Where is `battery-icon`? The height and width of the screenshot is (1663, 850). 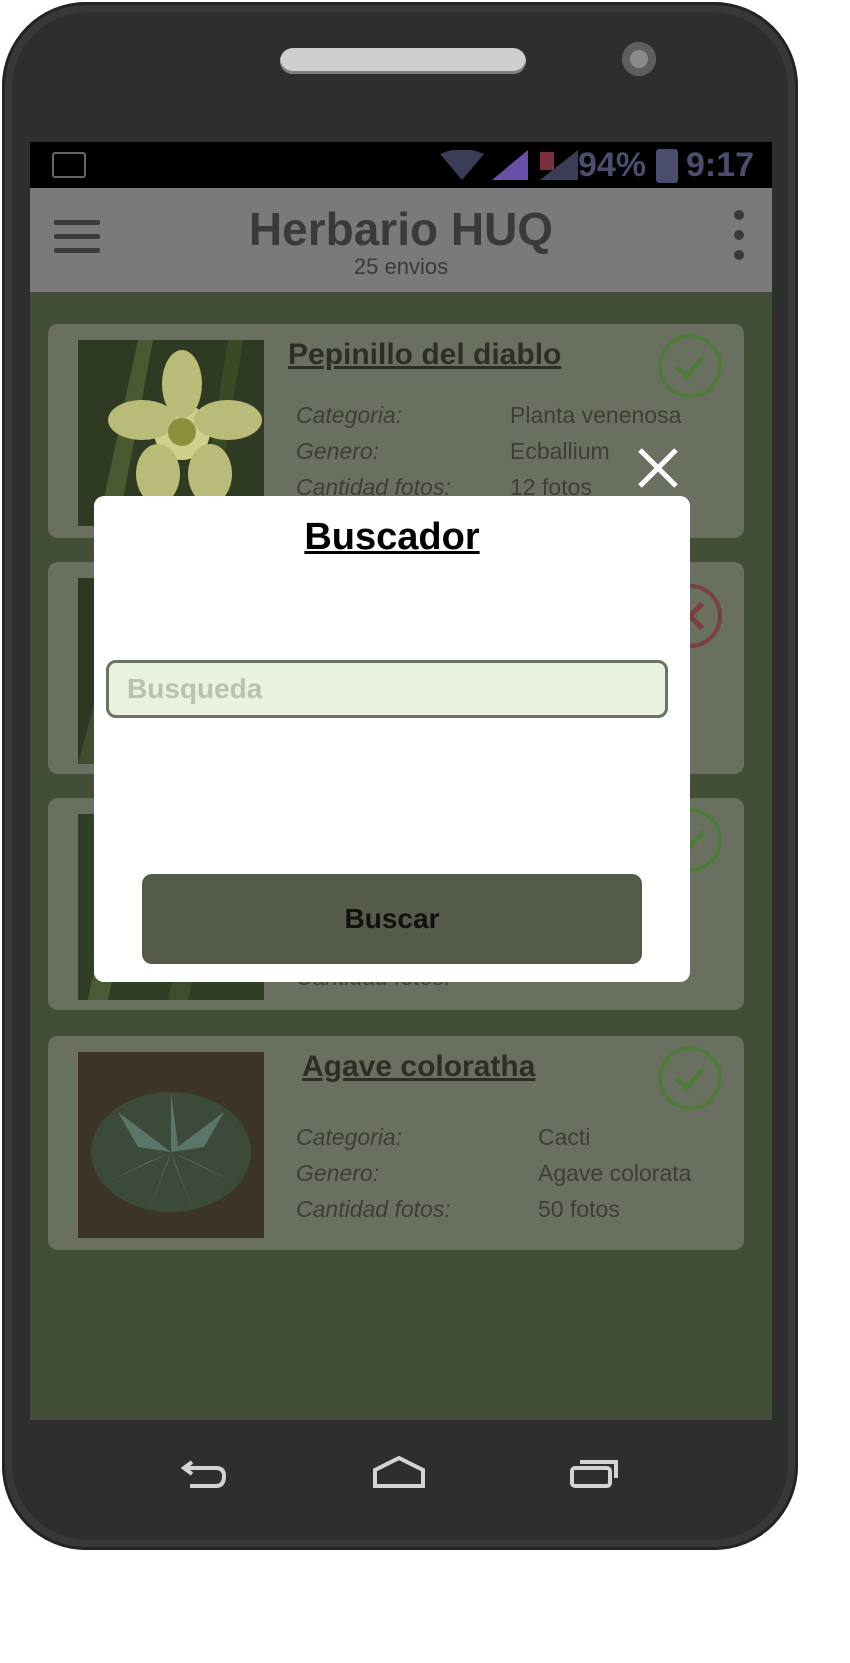 battery-icon is located at coordinates (667, 166).